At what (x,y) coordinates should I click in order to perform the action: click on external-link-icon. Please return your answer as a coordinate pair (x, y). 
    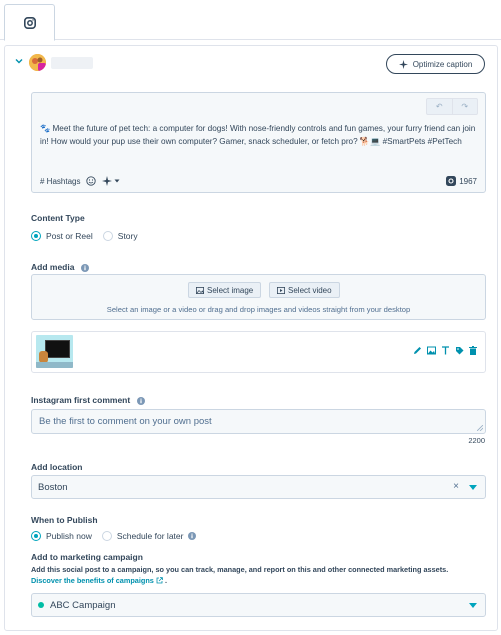
    Looking at the image, I should click on (159, 580).